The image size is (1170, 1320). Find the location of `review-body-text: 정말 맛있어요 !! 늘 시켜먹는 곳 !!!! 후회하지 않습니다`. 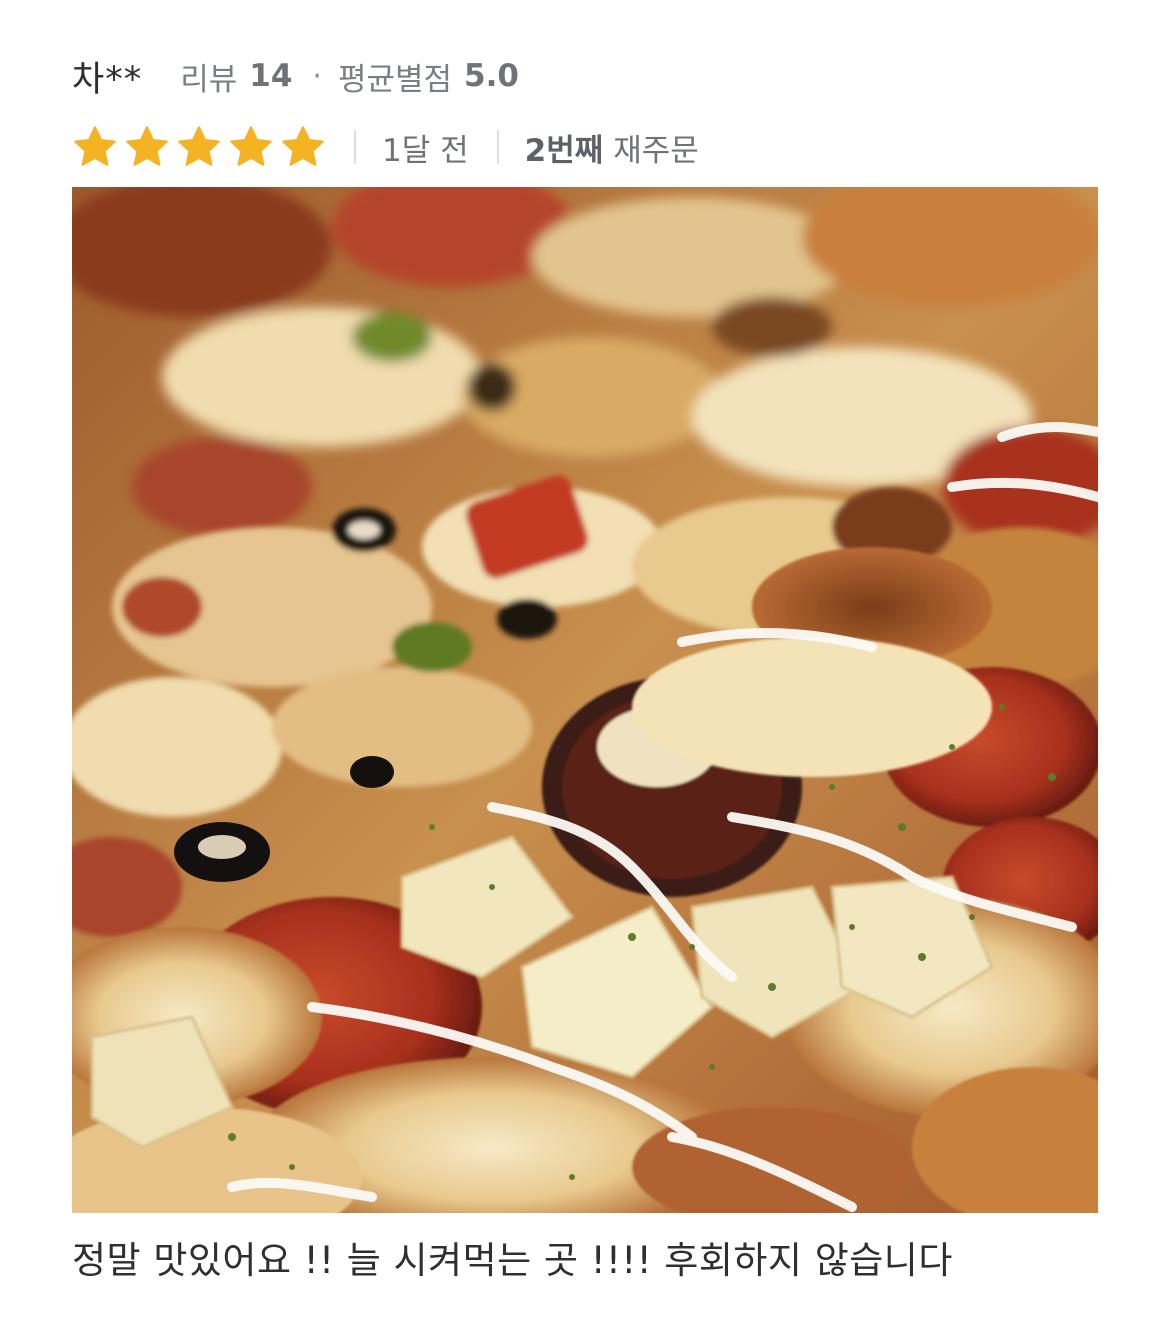

review-body-text: 정말 맛있어요 !! 늘 시켜먹는 곳 !!!! 후회하지 않습니다 is located at coordinates (512, 1260).